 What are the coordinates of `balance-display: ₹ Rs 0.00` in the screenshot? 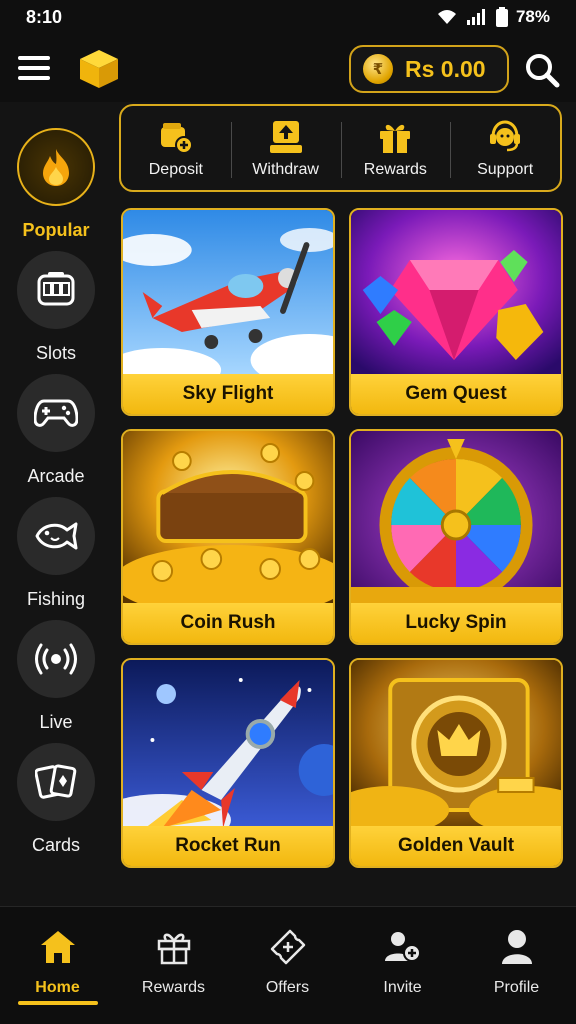 It's located at (429, 69).